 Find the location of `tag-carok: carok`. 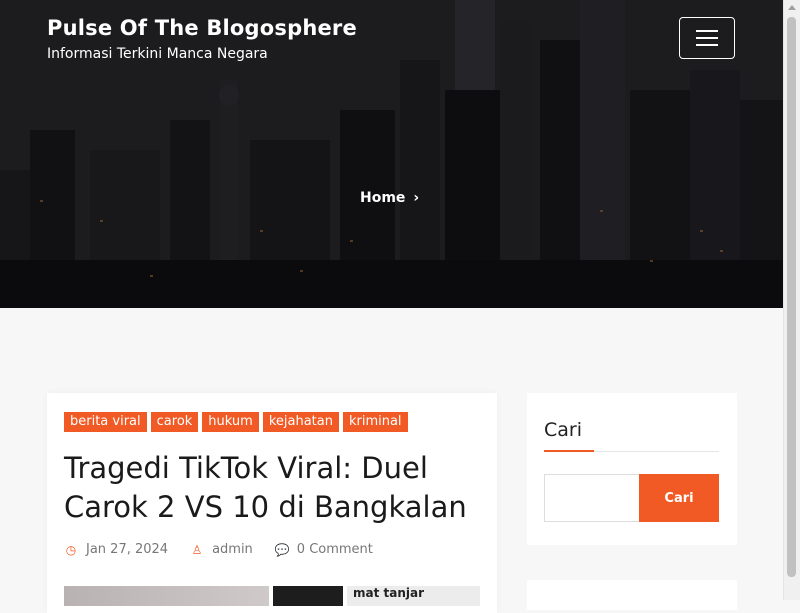

tag-carok: carok is located at coordinates (174, 422).